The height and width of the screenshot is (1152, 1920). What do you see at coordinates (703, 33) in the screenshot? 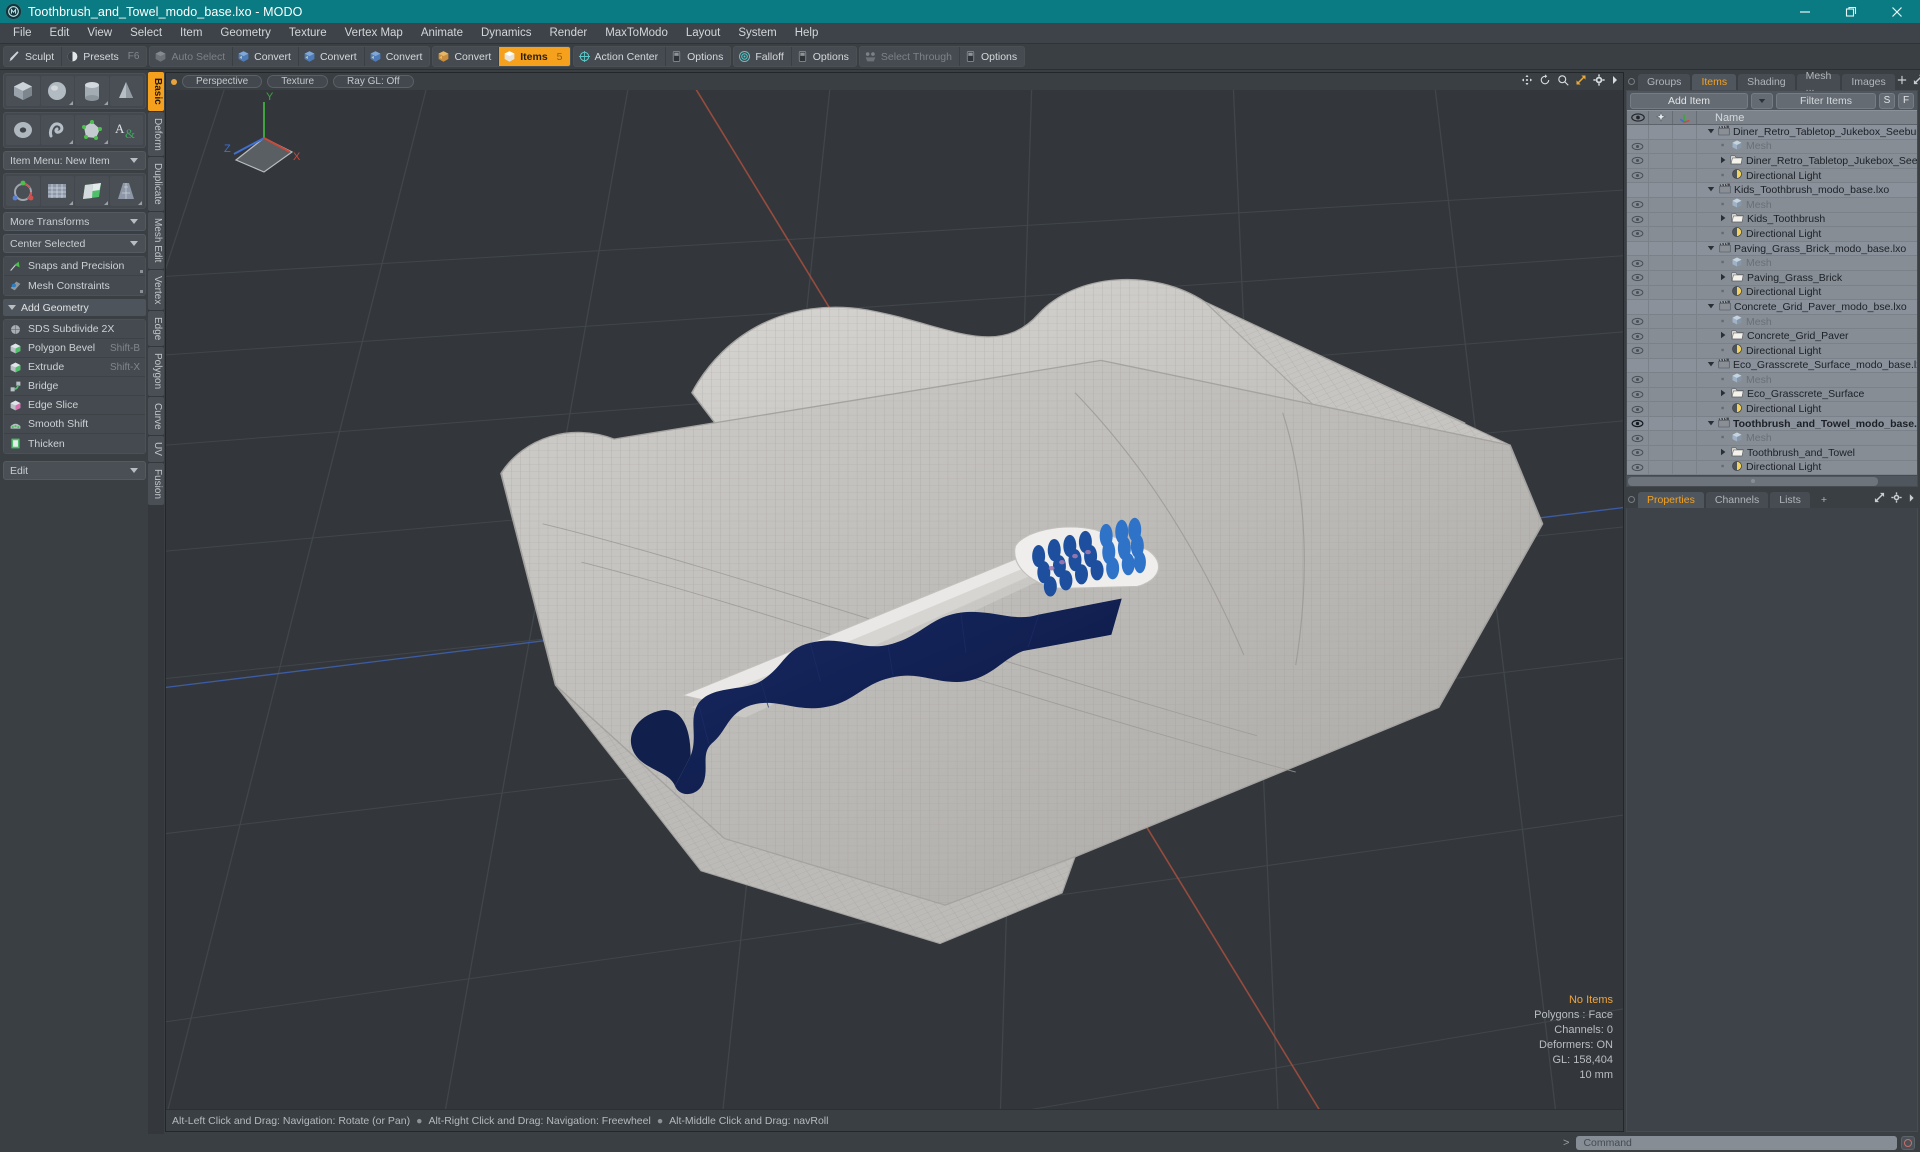
I see `menu-layout: Layout` at bounding box center [703, 33].